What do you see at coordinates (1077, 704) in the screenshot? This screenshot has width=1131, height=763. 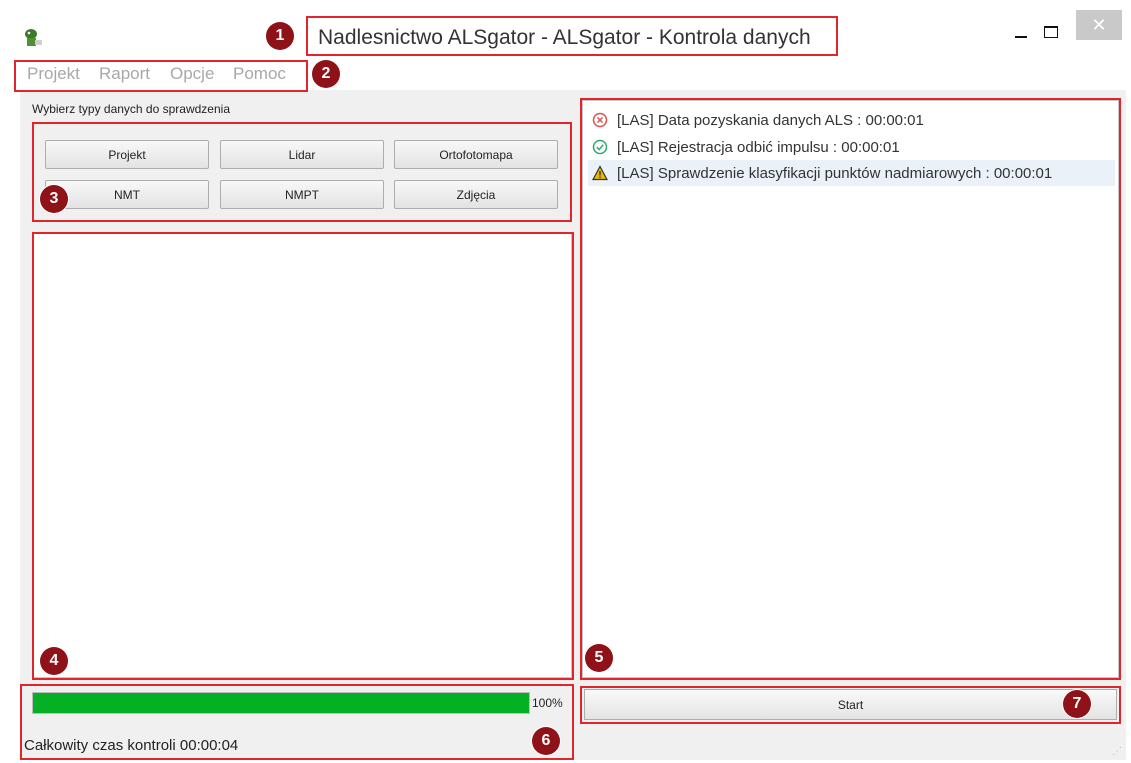 I see `callout-badge-7: 7` at bounding box center [1077, 704].